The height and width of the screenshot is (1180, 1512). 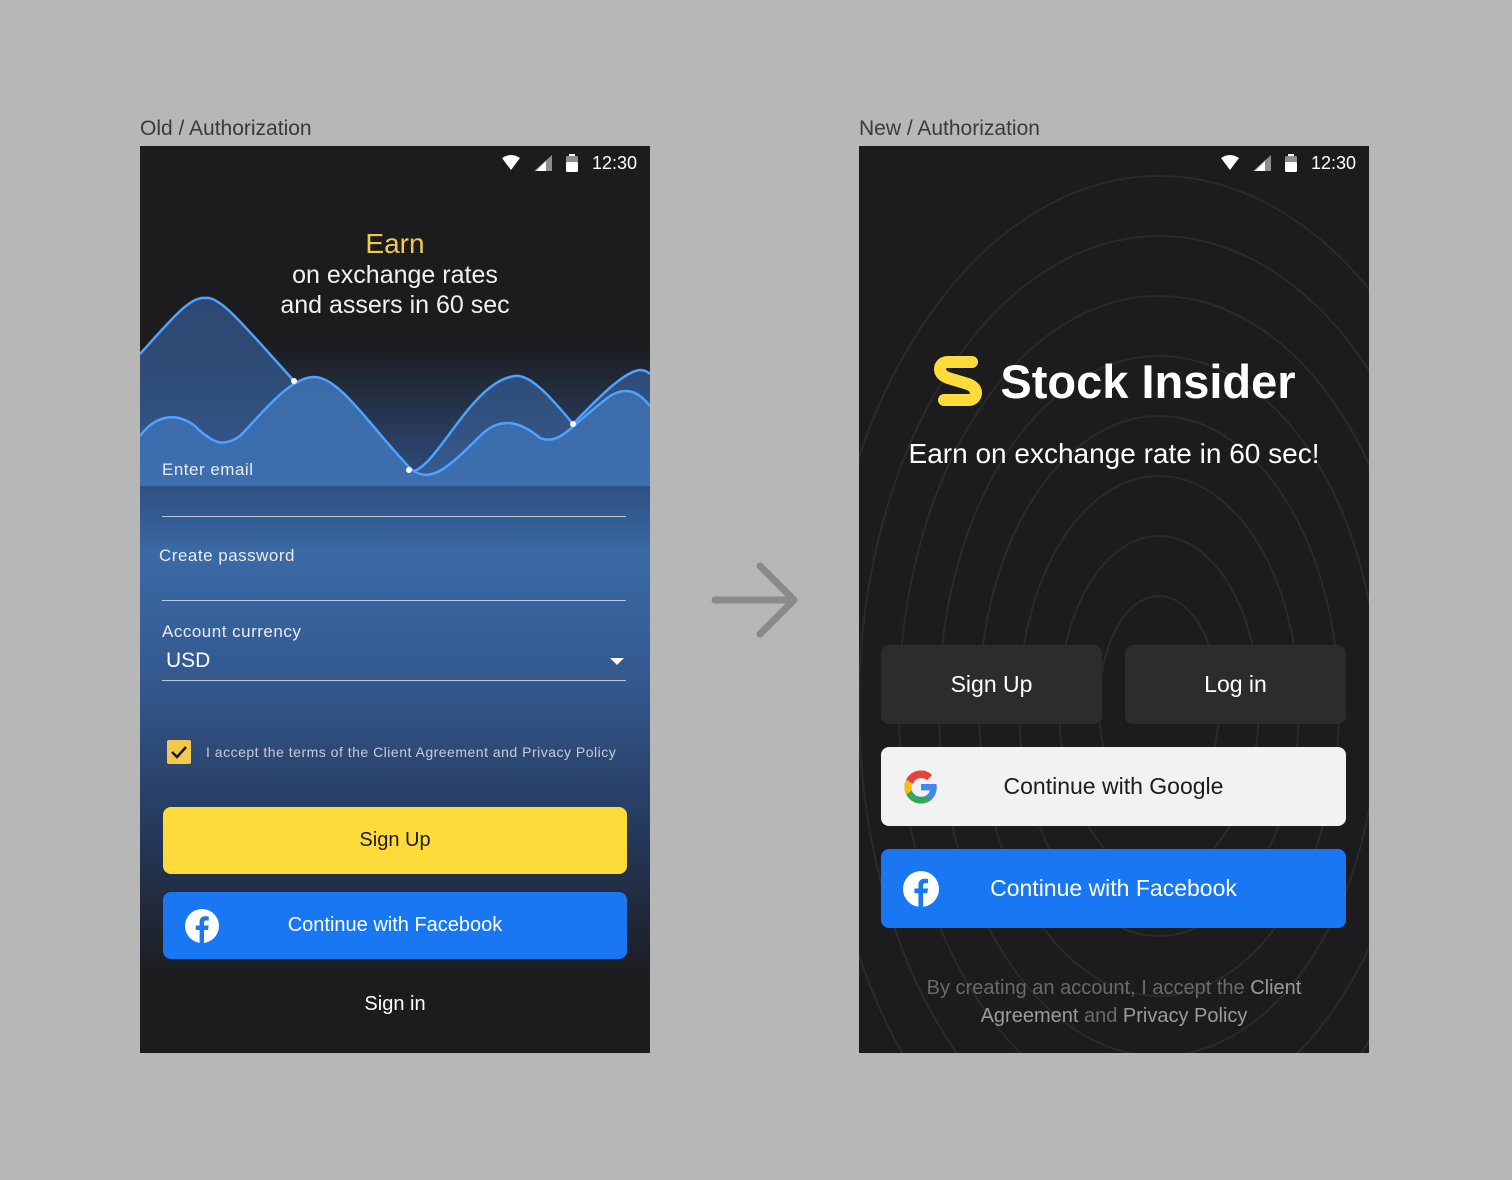 I want to click on frame-title-new: New / Authorization, so click(x=949, y=128).